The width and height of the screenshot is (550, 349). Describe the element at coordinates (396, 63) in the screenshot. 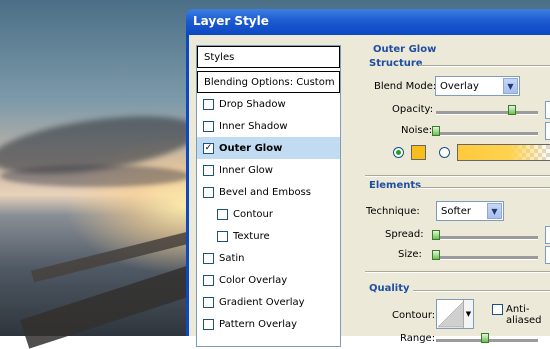

I see `structure-title: Structure` at that location.